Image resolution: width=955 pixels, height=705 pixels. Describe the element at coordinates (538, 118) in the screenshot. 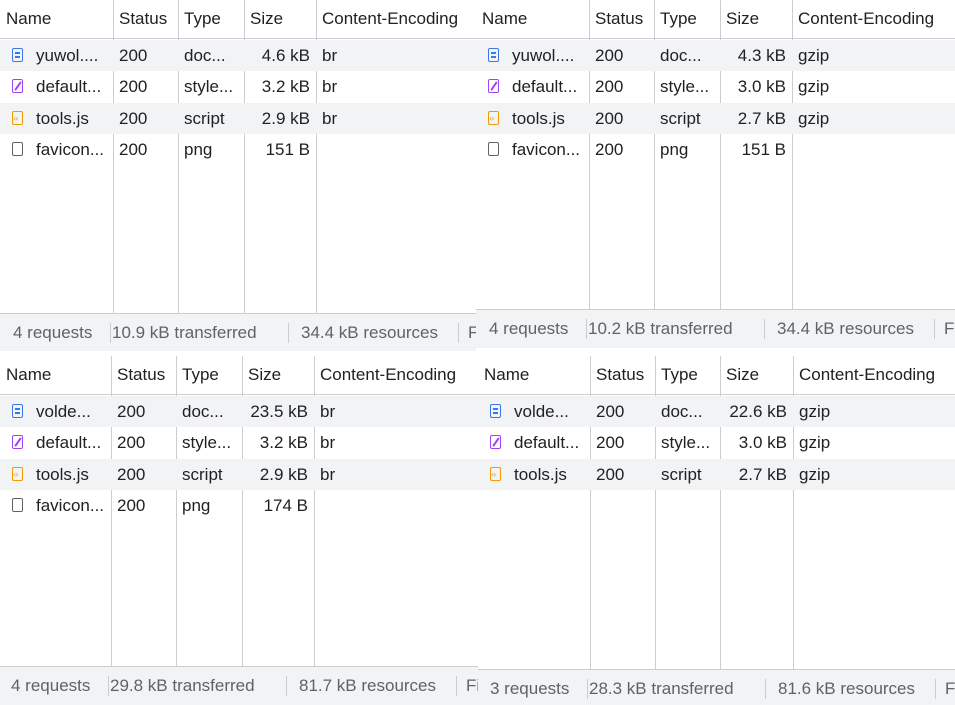

I see `cell-name-text: tools.js` at that location.